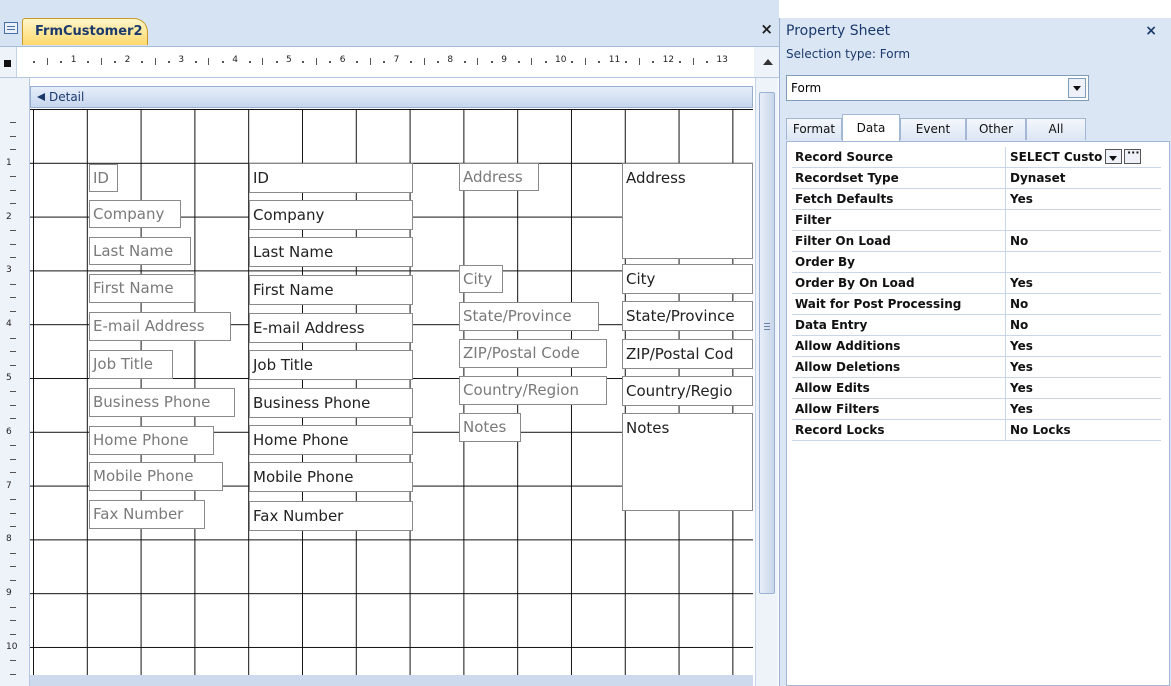 The image size is (1171, 686). Describe the element at coordinates (331, 178) in the screenshot. I see `textbox-id: ID` at that location.